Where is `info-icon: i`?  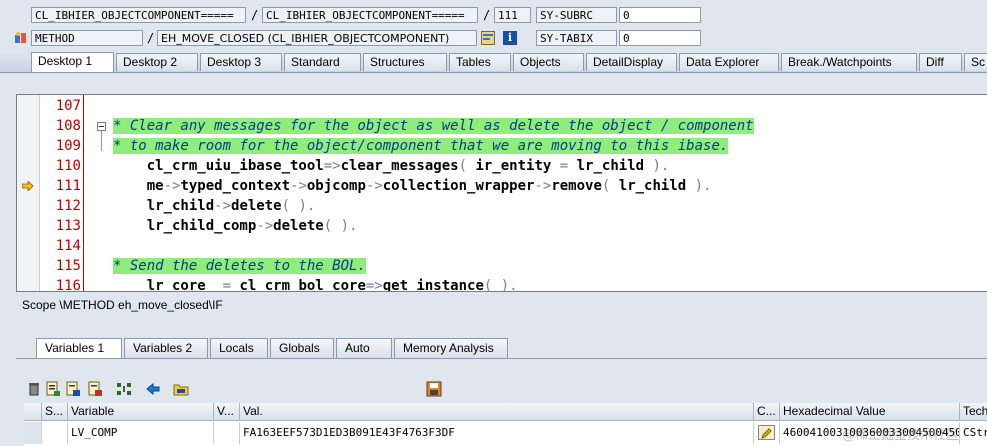
info-icon: i is located at coordinates (510, 38).